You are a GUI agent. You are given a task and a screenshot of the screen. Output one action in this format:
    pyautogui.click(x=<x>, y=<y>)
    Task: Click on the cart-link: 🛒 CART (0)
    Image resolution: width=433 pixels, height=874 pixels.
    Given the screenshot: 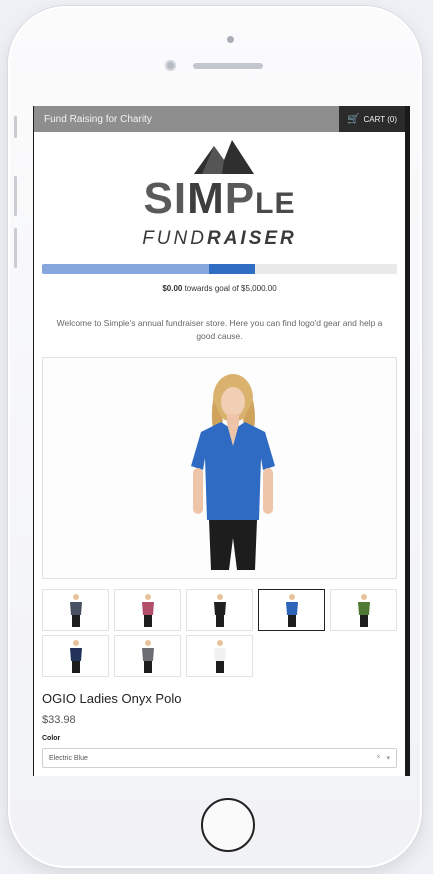 What is the action you would take?
    pyautogui.click(x=372, y=119)
    